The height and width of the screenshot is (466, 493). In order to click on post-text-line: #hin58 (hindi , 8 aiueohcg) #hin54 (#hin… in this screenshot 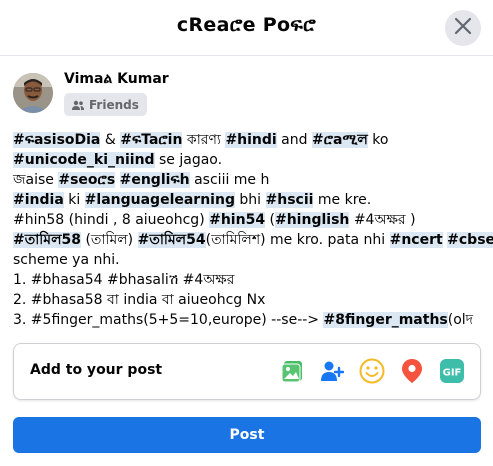, I will do `click(248, 220)`.